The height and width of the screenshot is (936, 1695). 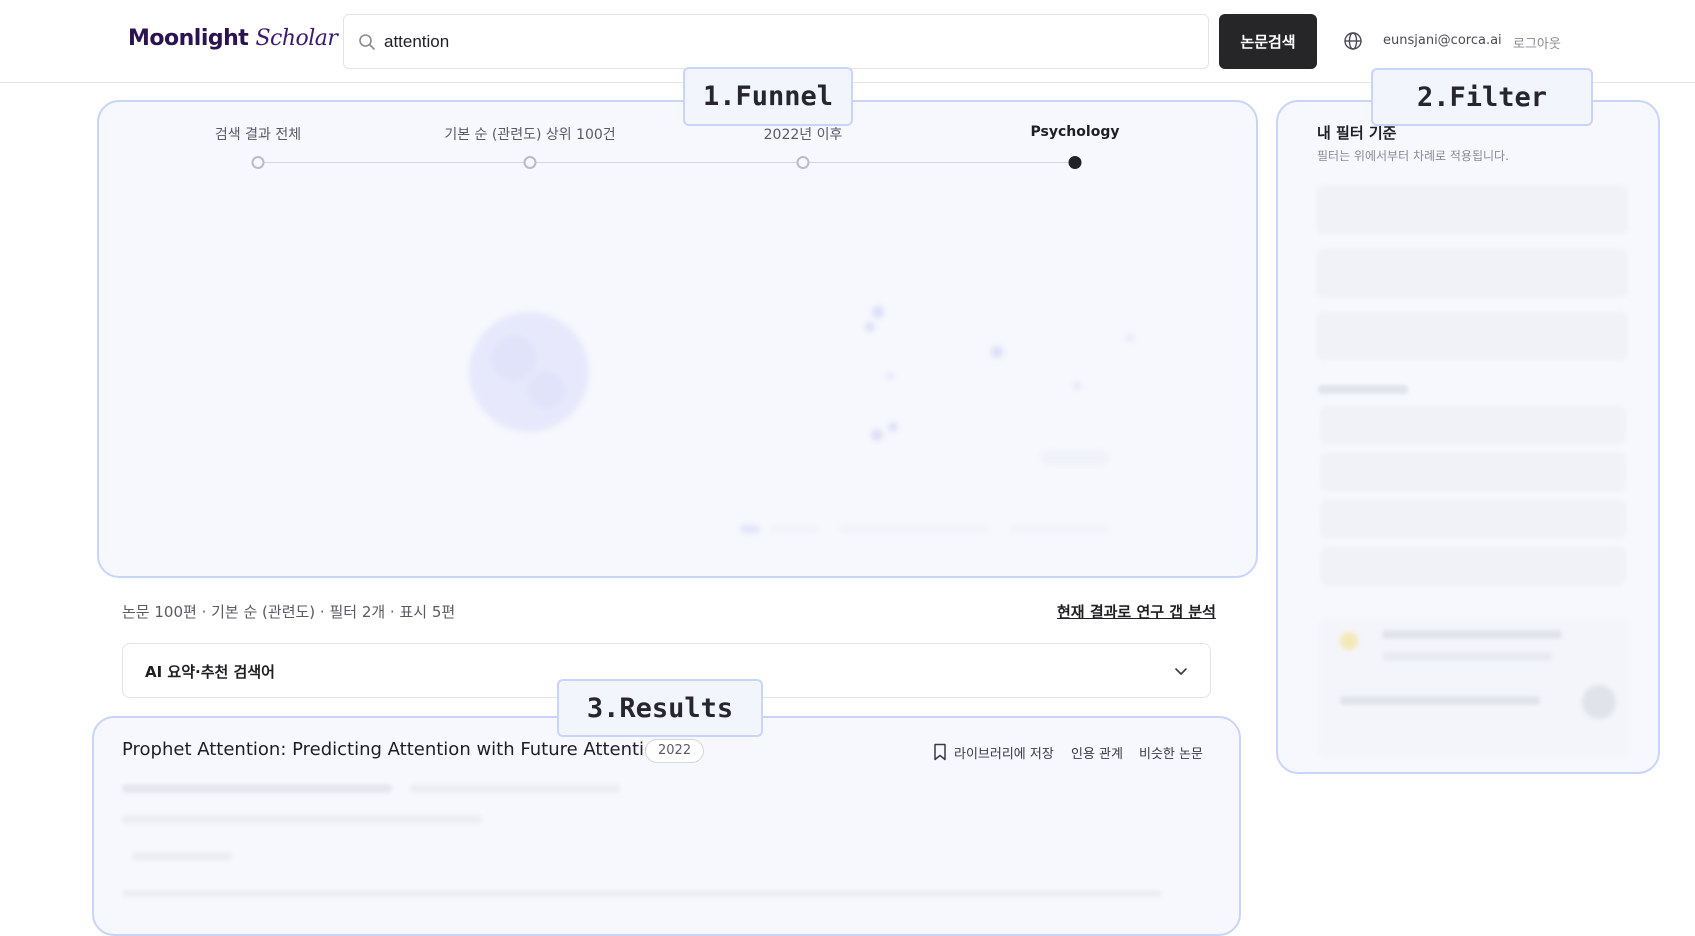 What do you see at coordinates (801, 419) in the screenshot?
I see `funnel-visualization-blurred` at bounding box center [801, 419].